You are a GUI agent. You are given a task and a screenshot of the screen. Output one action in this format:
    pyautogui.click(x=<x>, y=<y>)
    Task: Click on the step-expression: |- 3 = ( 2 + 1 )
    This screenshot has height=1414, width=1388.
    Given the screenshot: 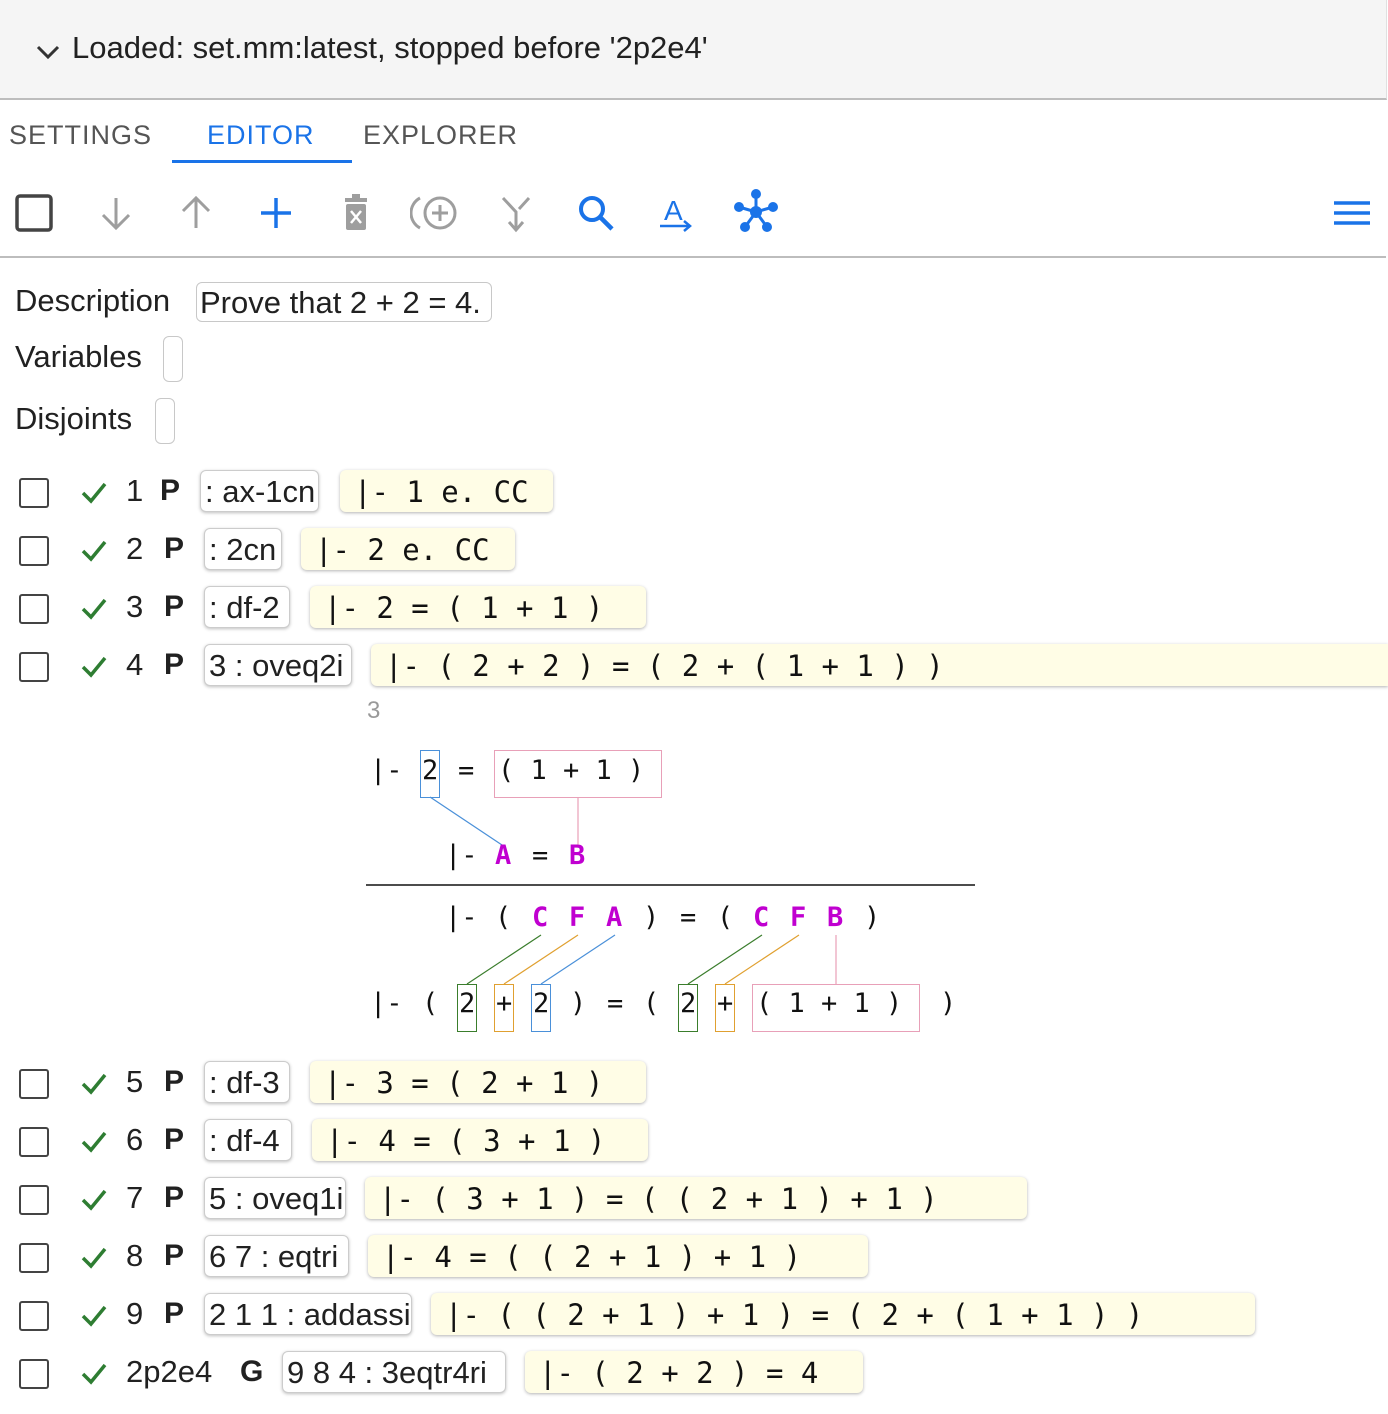 What is the action you would take?
    pyautogui.click(x=478, y=1082)
    